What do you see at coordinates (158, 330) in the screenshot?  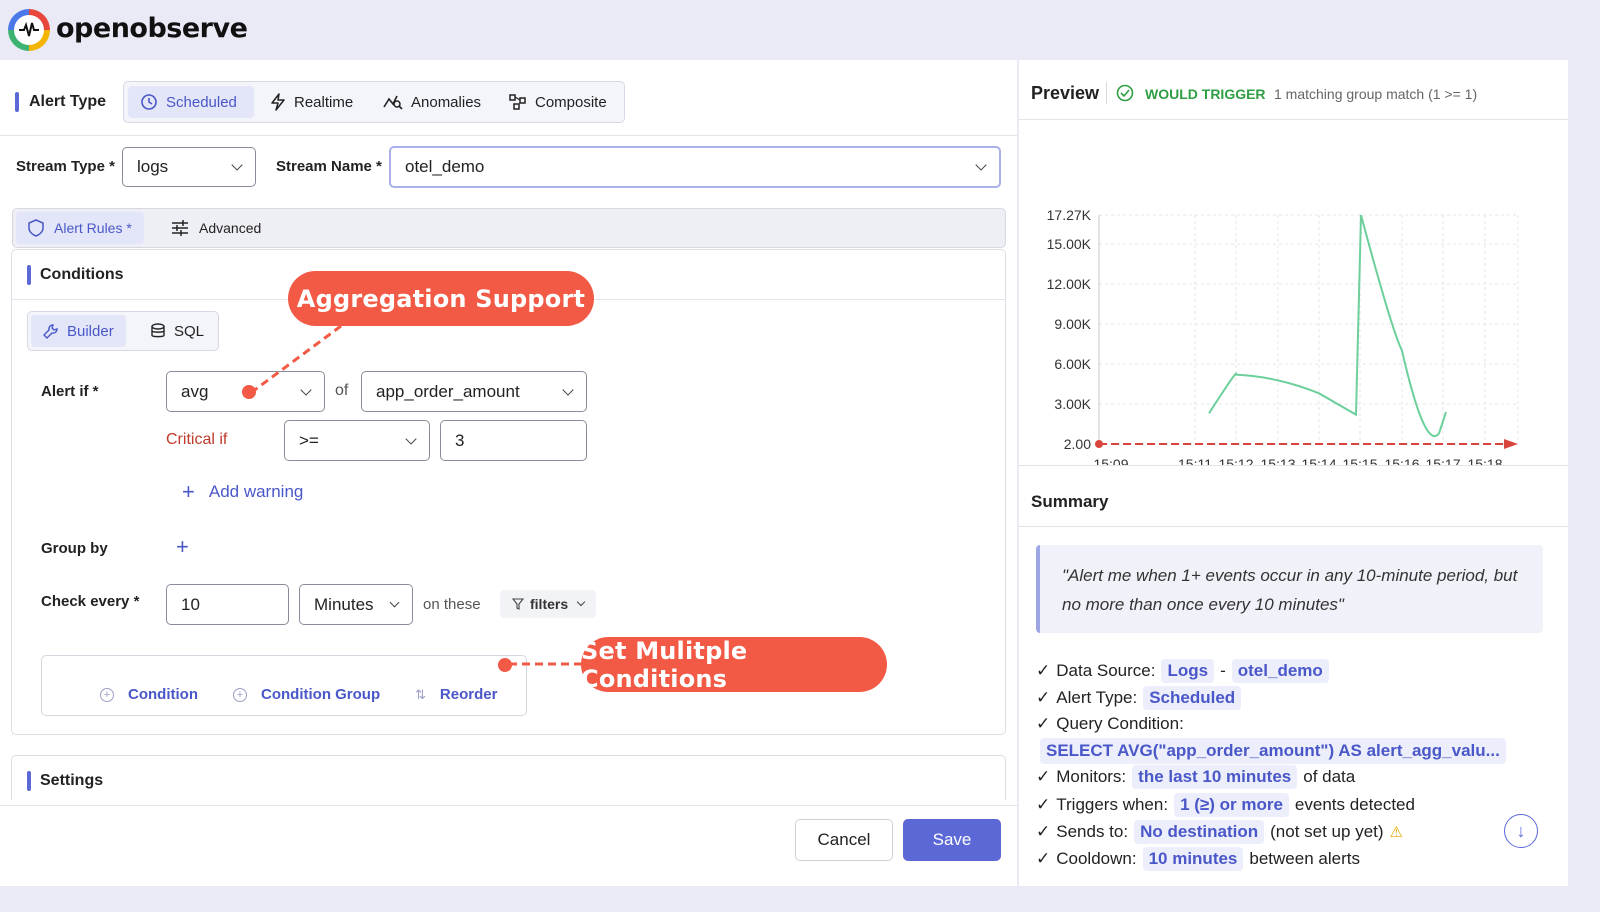 I see `database-icon` at bounding box center [158, 330].